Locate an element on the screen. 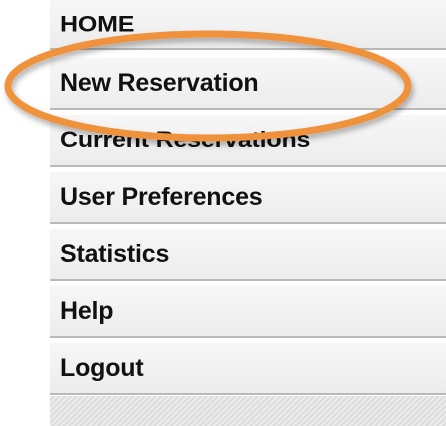 This screenshot has height=426, width=446. menu-item-user-preferences: User Preferences is located at coordinates (248, 198).